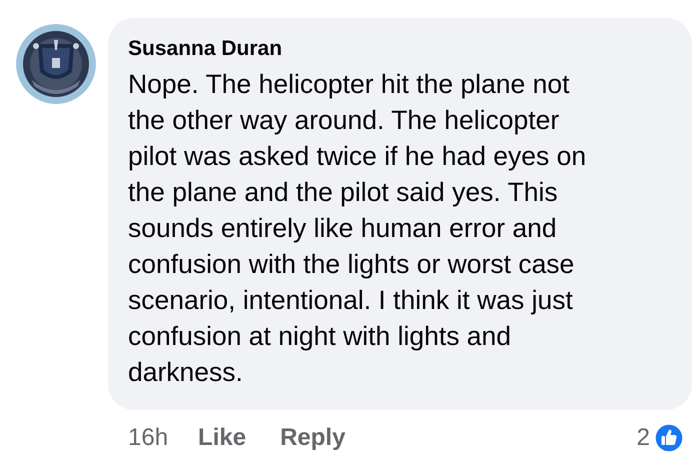 The width and height of the screenshot is (700, 465). Describe the element at coordinates (669, 438) in the screenshot. I see `thumbs-up-icon` at that location.